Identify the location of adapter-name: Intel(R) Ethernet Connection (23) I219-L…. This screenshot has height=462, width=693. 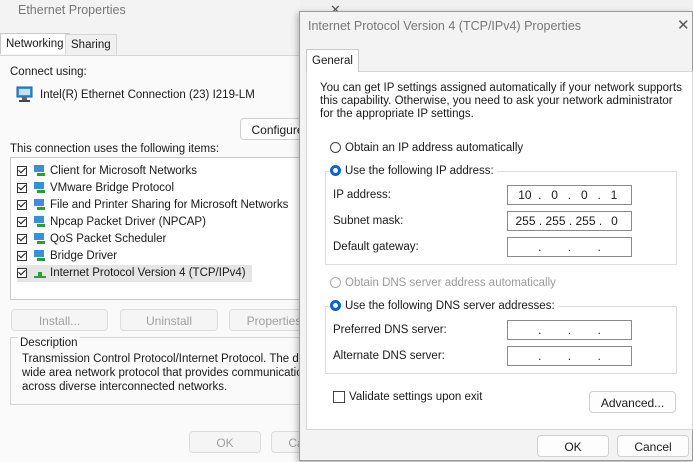
(147, 95).